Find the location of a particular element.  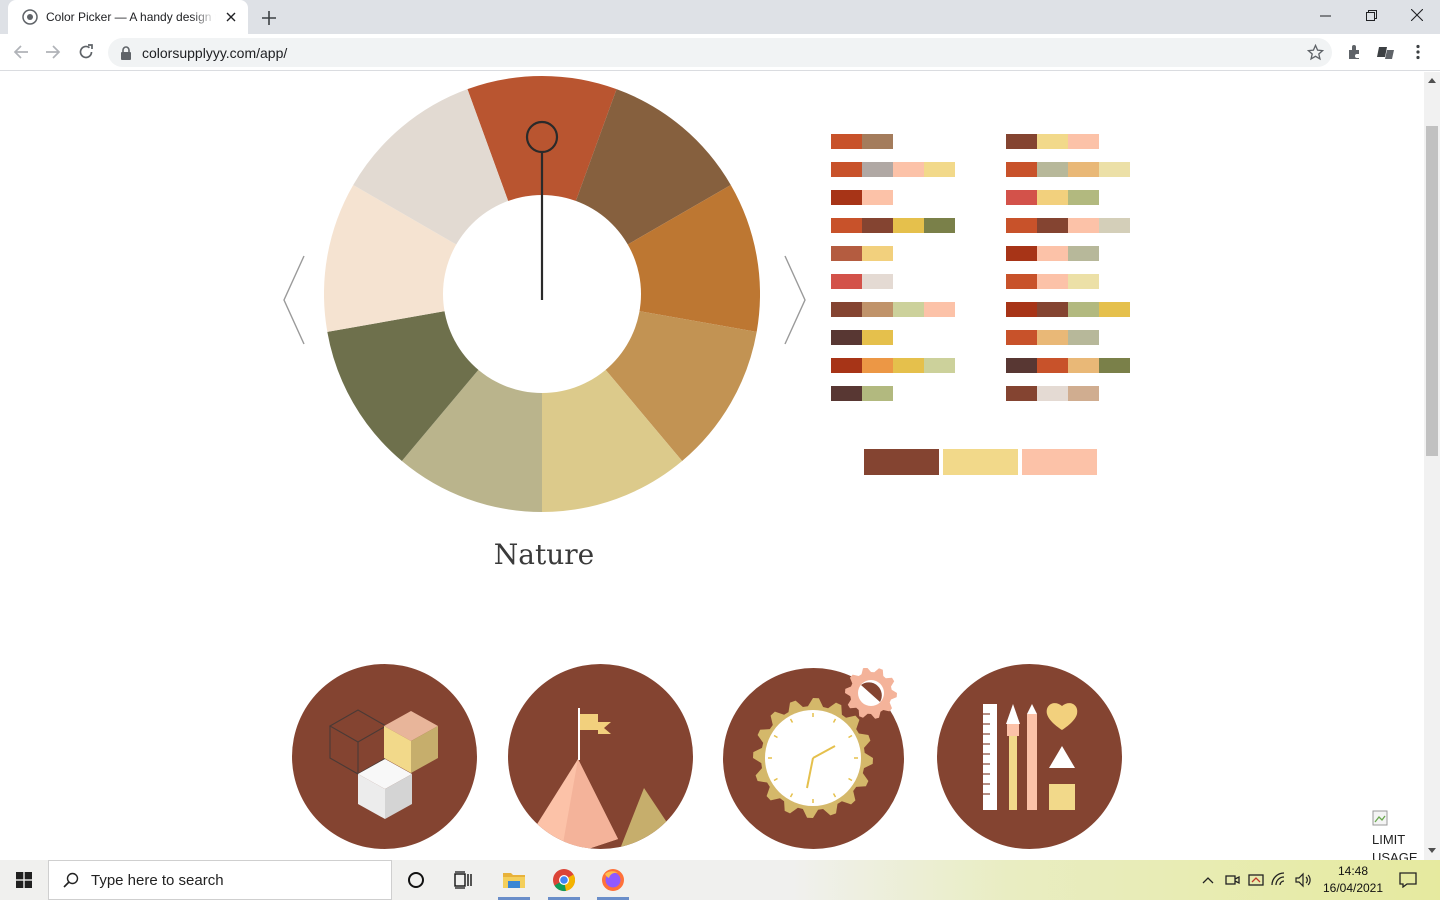

cubes-illustration is located at coordinates (384, 756).